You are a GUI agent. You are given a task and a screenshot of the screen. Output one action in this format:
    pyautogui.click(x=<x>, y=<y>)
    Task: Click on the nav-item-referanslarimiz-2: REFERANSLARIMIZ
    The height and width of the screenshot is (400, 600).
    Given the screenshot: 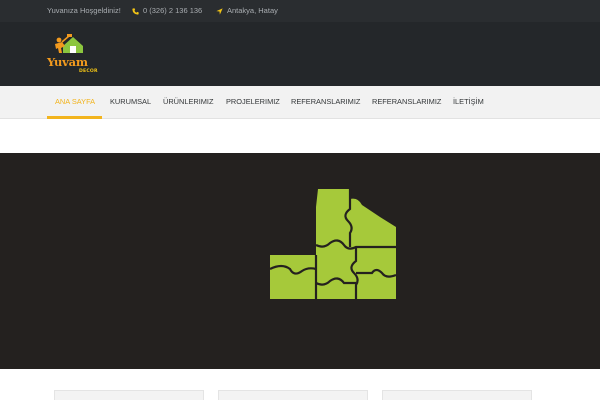 What is the action you would take?
    pyautogui.click(x=406, y=102)
    